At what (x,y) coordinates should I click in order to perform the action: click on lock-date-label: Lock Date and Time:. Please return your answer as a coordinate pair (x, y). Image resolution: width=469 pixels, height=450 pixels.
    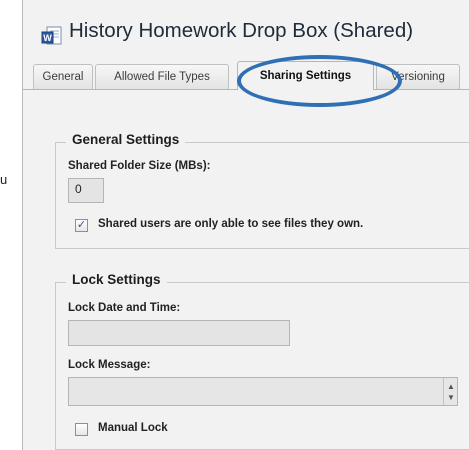
    Looking at the image, I should click on (124, 308).